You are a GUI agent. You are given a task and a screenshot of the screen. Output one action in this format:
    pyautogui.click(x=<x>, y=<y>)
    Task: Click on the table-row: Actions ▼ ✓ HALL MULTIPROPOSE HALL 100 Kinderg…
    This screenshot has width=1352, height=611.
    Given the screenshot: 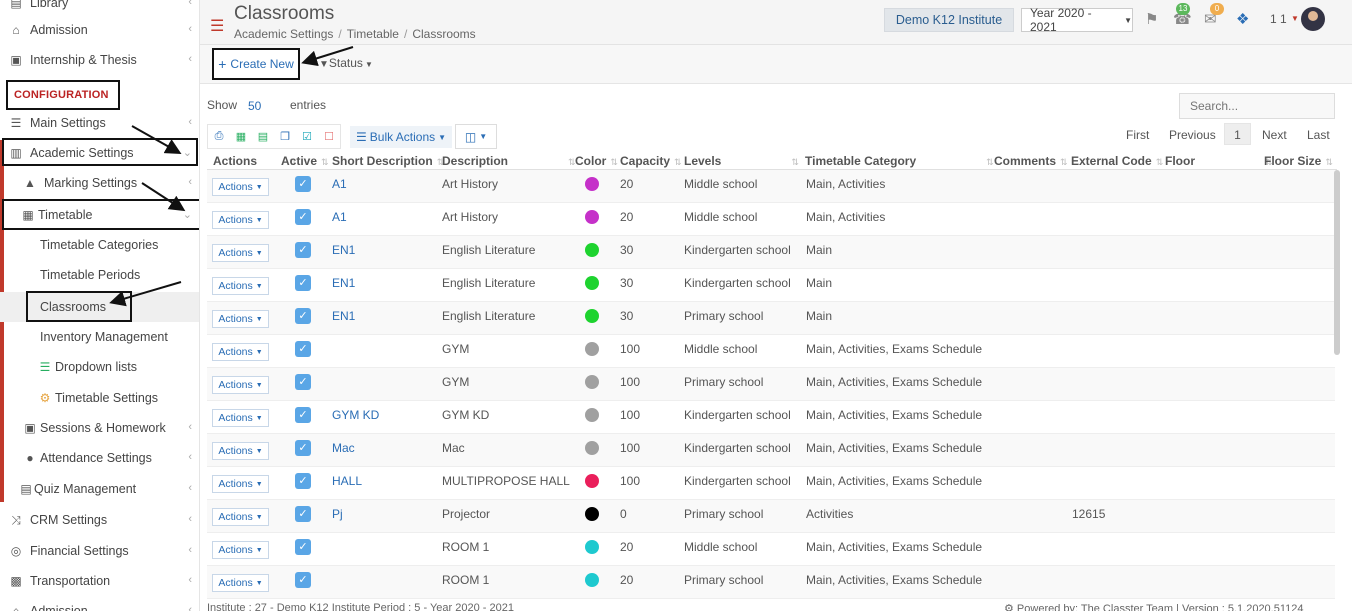 What is the action you would take?
    pyautogui.click(x=771, y=483)
    